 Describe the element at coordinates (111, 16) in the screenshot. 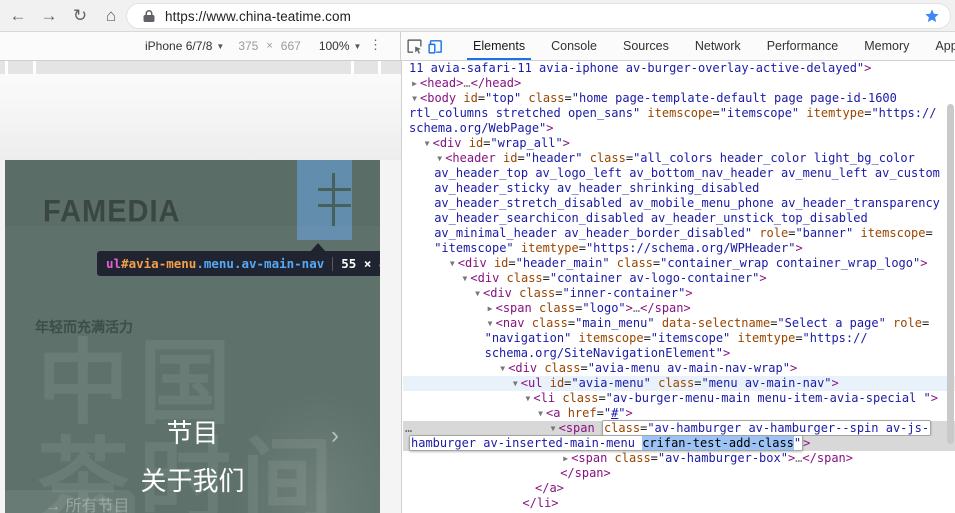

I see `home-icon: ⌂` at that location.